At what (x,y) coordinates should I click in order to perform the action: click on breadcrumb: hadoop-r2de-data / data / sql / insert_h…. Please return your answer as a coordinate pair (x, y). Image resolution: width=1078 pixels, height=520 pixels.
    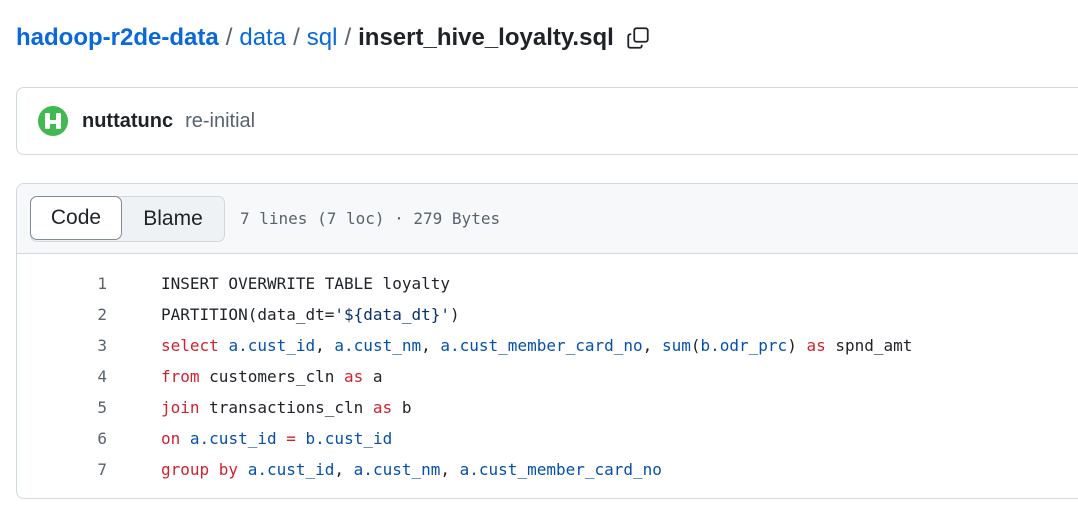
    Looking at the image, I should click on (334, 38).